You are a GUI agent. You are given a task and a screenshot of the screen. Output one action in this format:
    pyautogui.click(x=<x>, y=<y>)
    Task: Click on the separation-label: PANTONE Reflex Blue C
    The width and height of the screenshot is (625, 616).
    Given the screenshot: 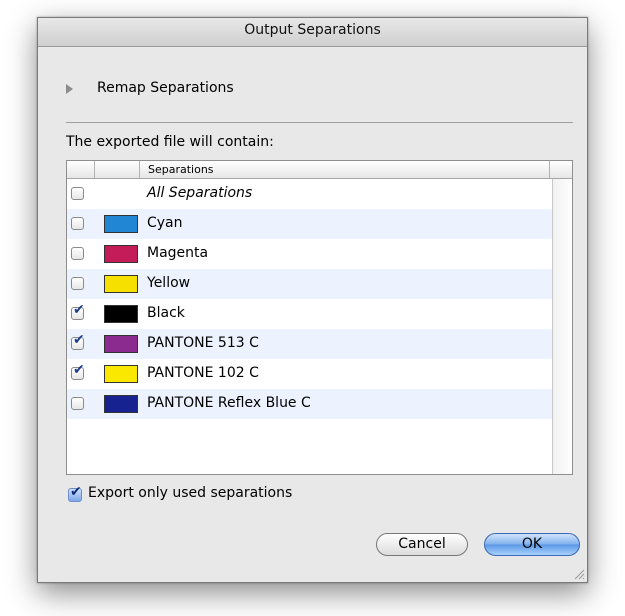 What is the action you would take?
    pyautogui.click(x=229, y=403)
    